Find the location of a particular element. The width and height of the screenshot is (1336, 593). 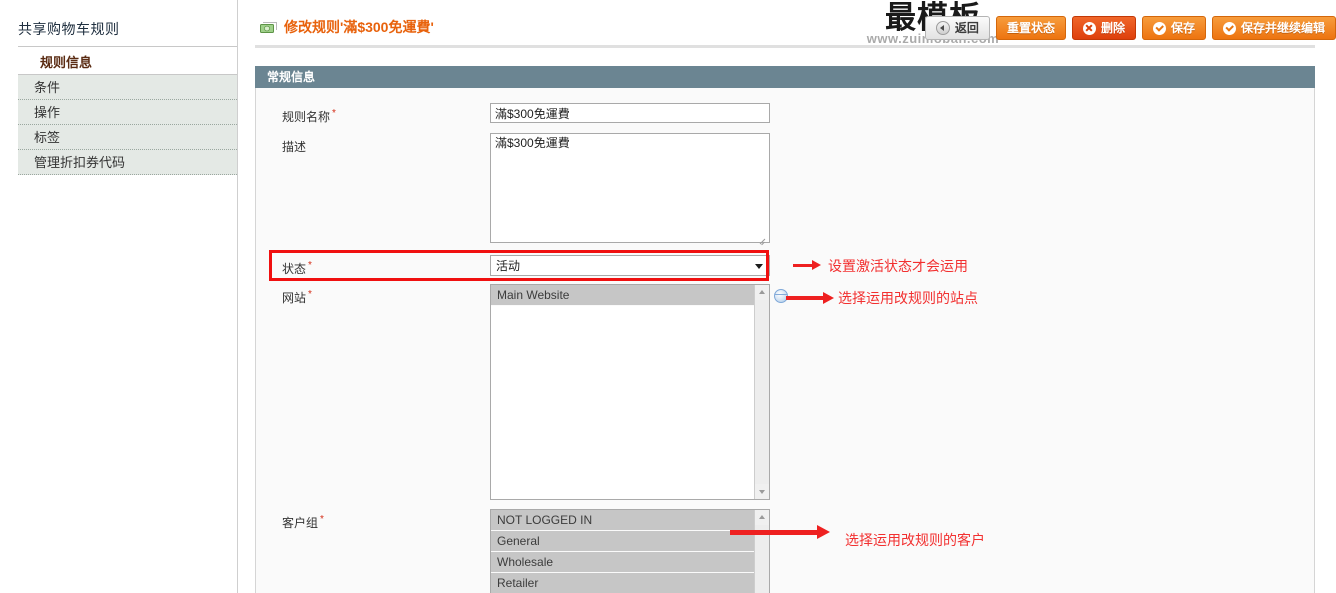

sidebar-item-manage-coupon-codes: 管理折扣券代码 is located at coordinates (127, 162).